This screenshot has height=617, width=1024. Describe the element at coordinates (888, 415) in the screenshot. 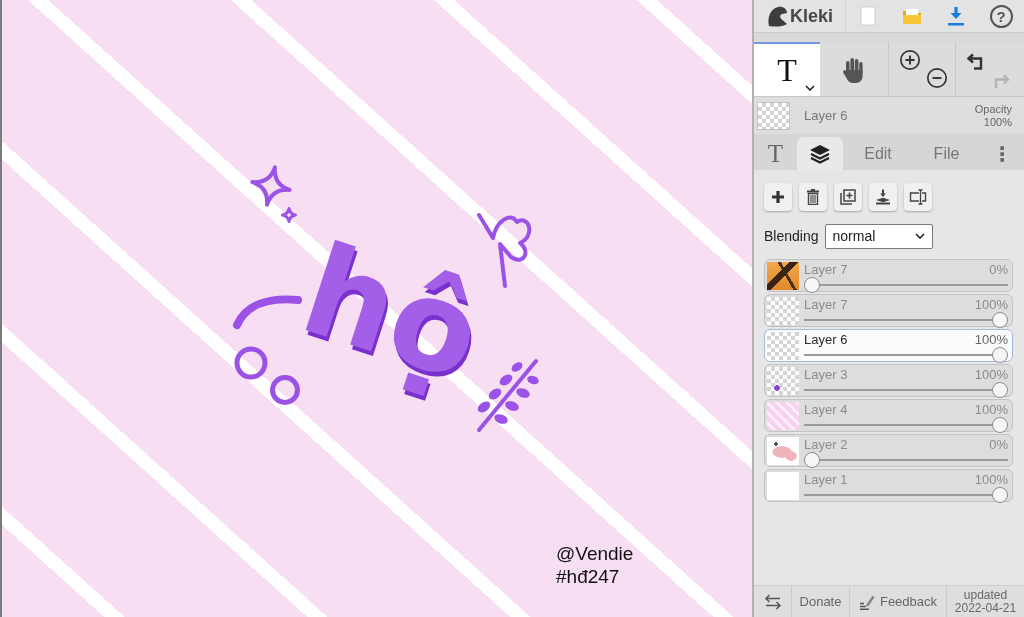

I see `layer-row: Layer 4 100%` at that location.